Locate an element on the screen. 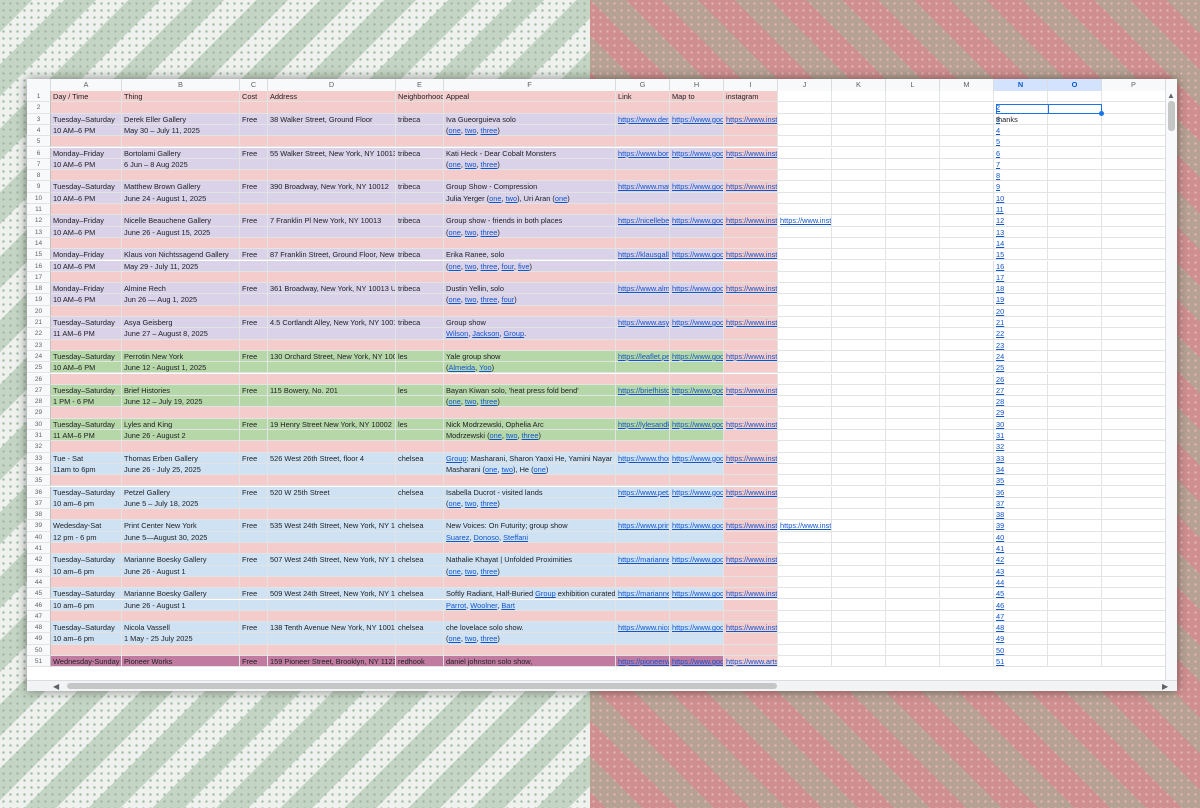 The height and width of the screenshot is (808, 1200). cell-n-40: 40 is located at coordinates (1021, 537).